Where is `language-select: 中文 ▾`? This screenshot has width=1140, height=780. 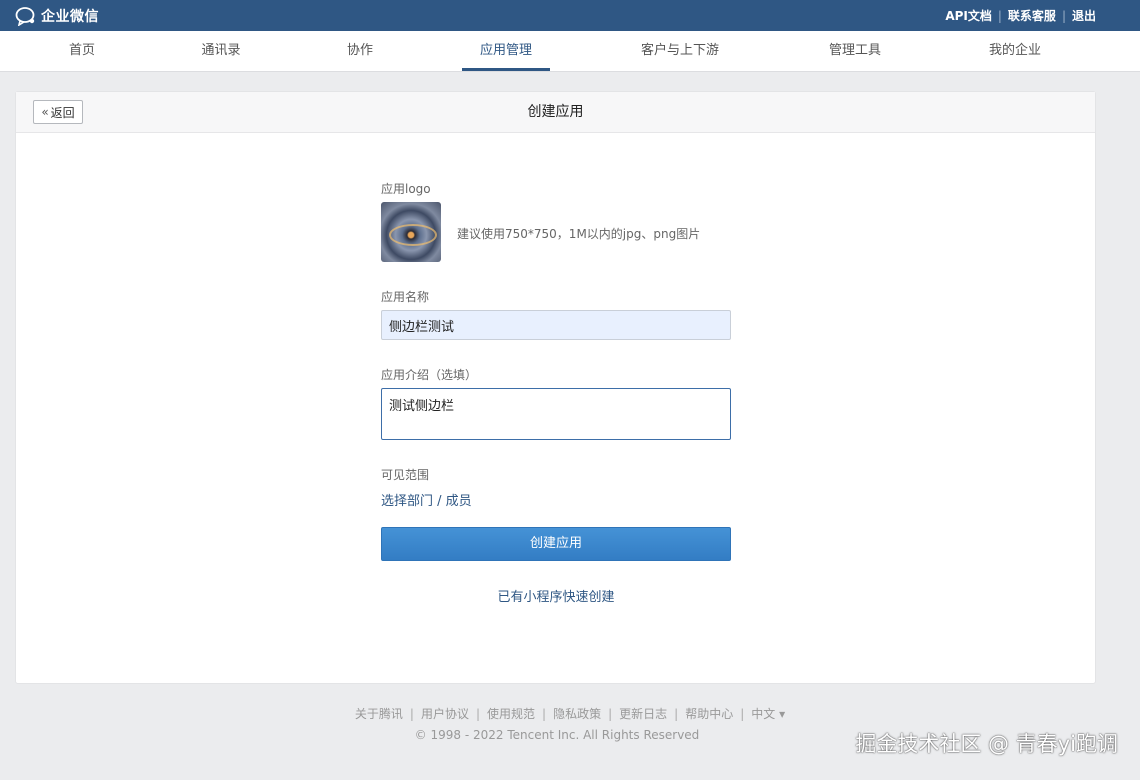 language-select: 中文 ▾ is located at coordinates (768, 714).